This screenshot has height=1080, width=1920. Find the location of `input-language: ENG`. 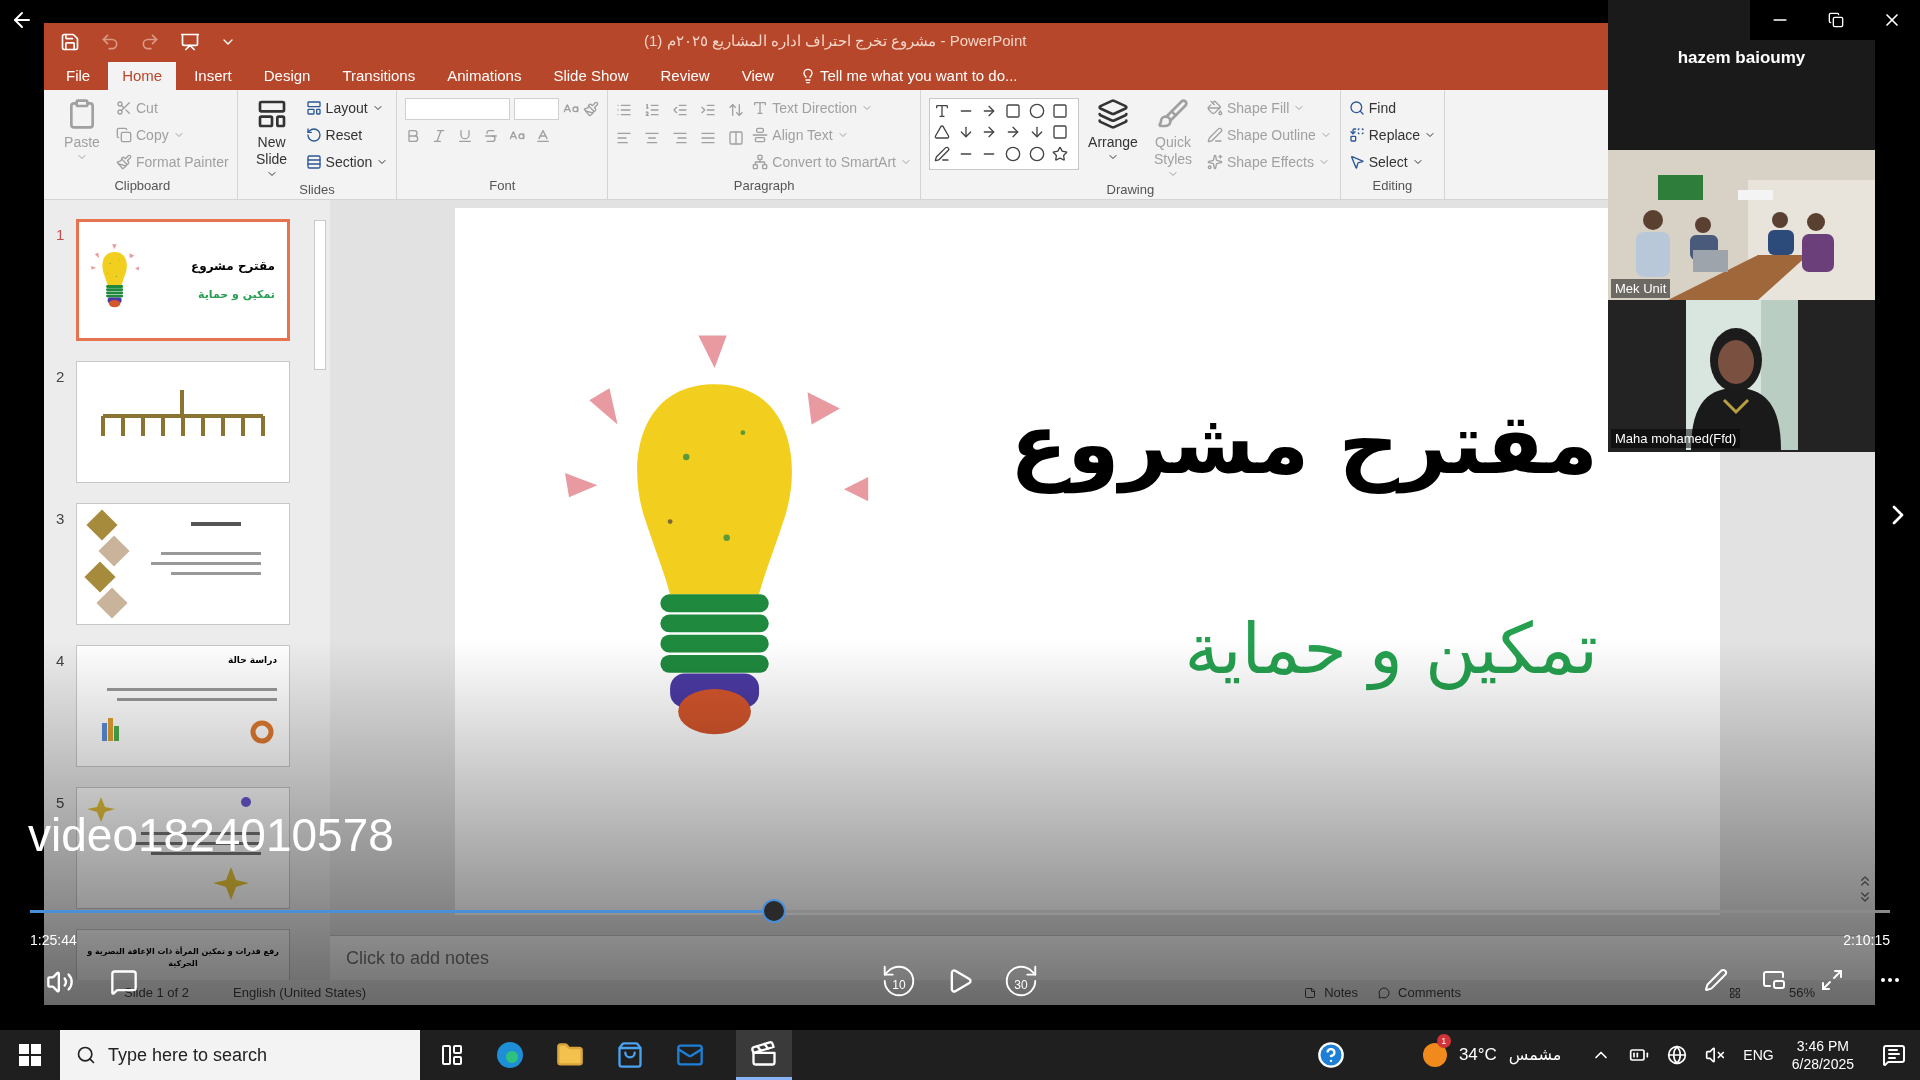

input-language: ENG is located at coordinates (1758, 1055).